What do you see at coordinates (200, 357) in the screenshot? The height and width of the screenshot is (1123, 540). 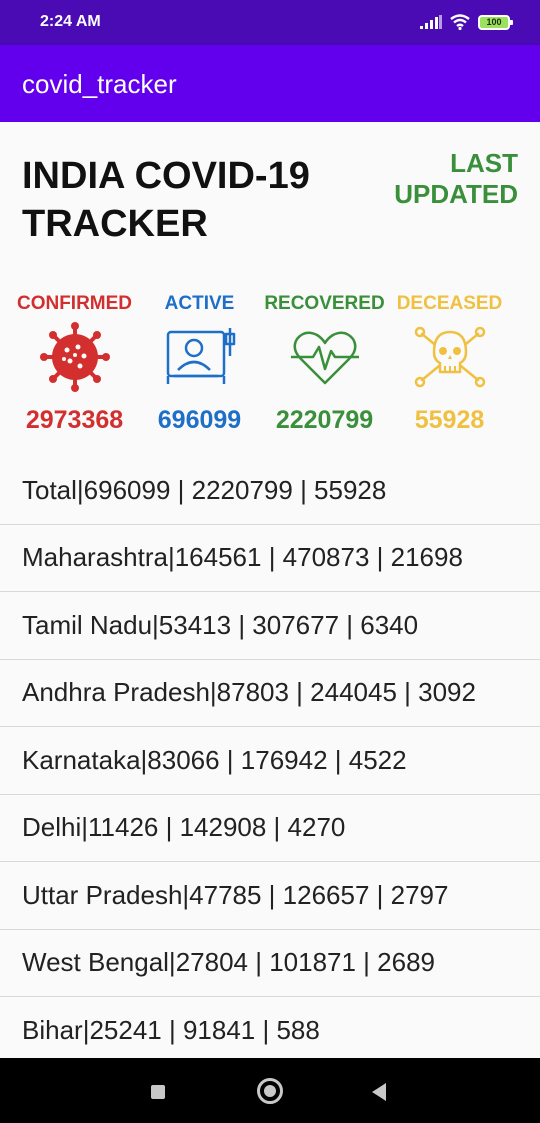 I see `patient-bed-icon` at bounding box center [200, 357].